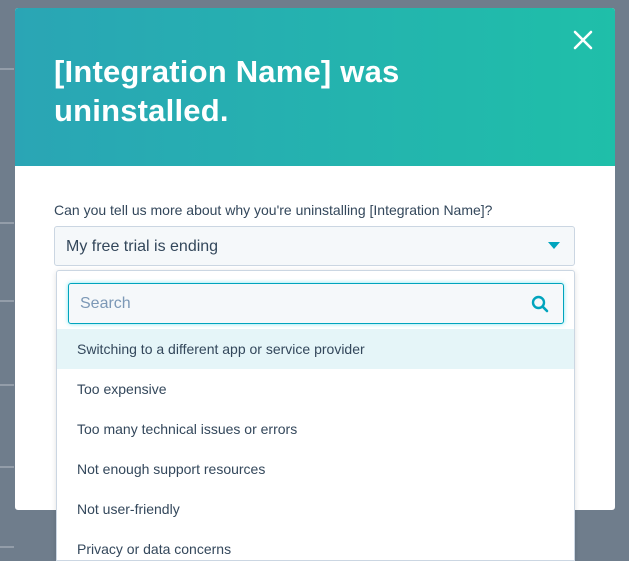  What do you see at coordinates (315, 469) in the screenshot?
I see `option-support-resources: Not enough support resources` at bounding box center [315, 469].